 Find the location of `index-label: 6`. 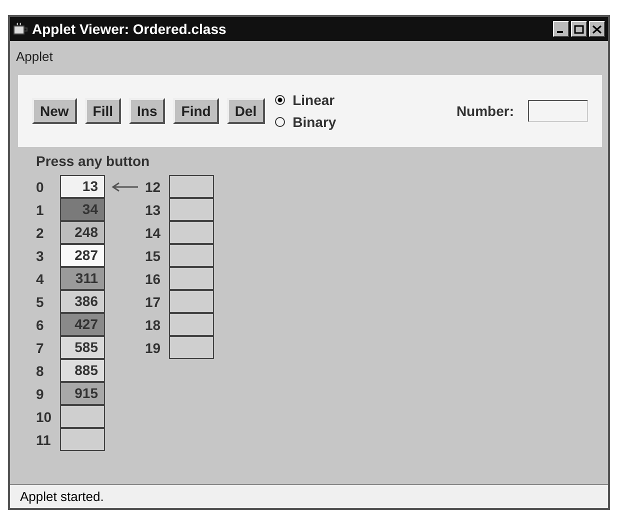

index-label: 6 is located at coordinates (40, 324).